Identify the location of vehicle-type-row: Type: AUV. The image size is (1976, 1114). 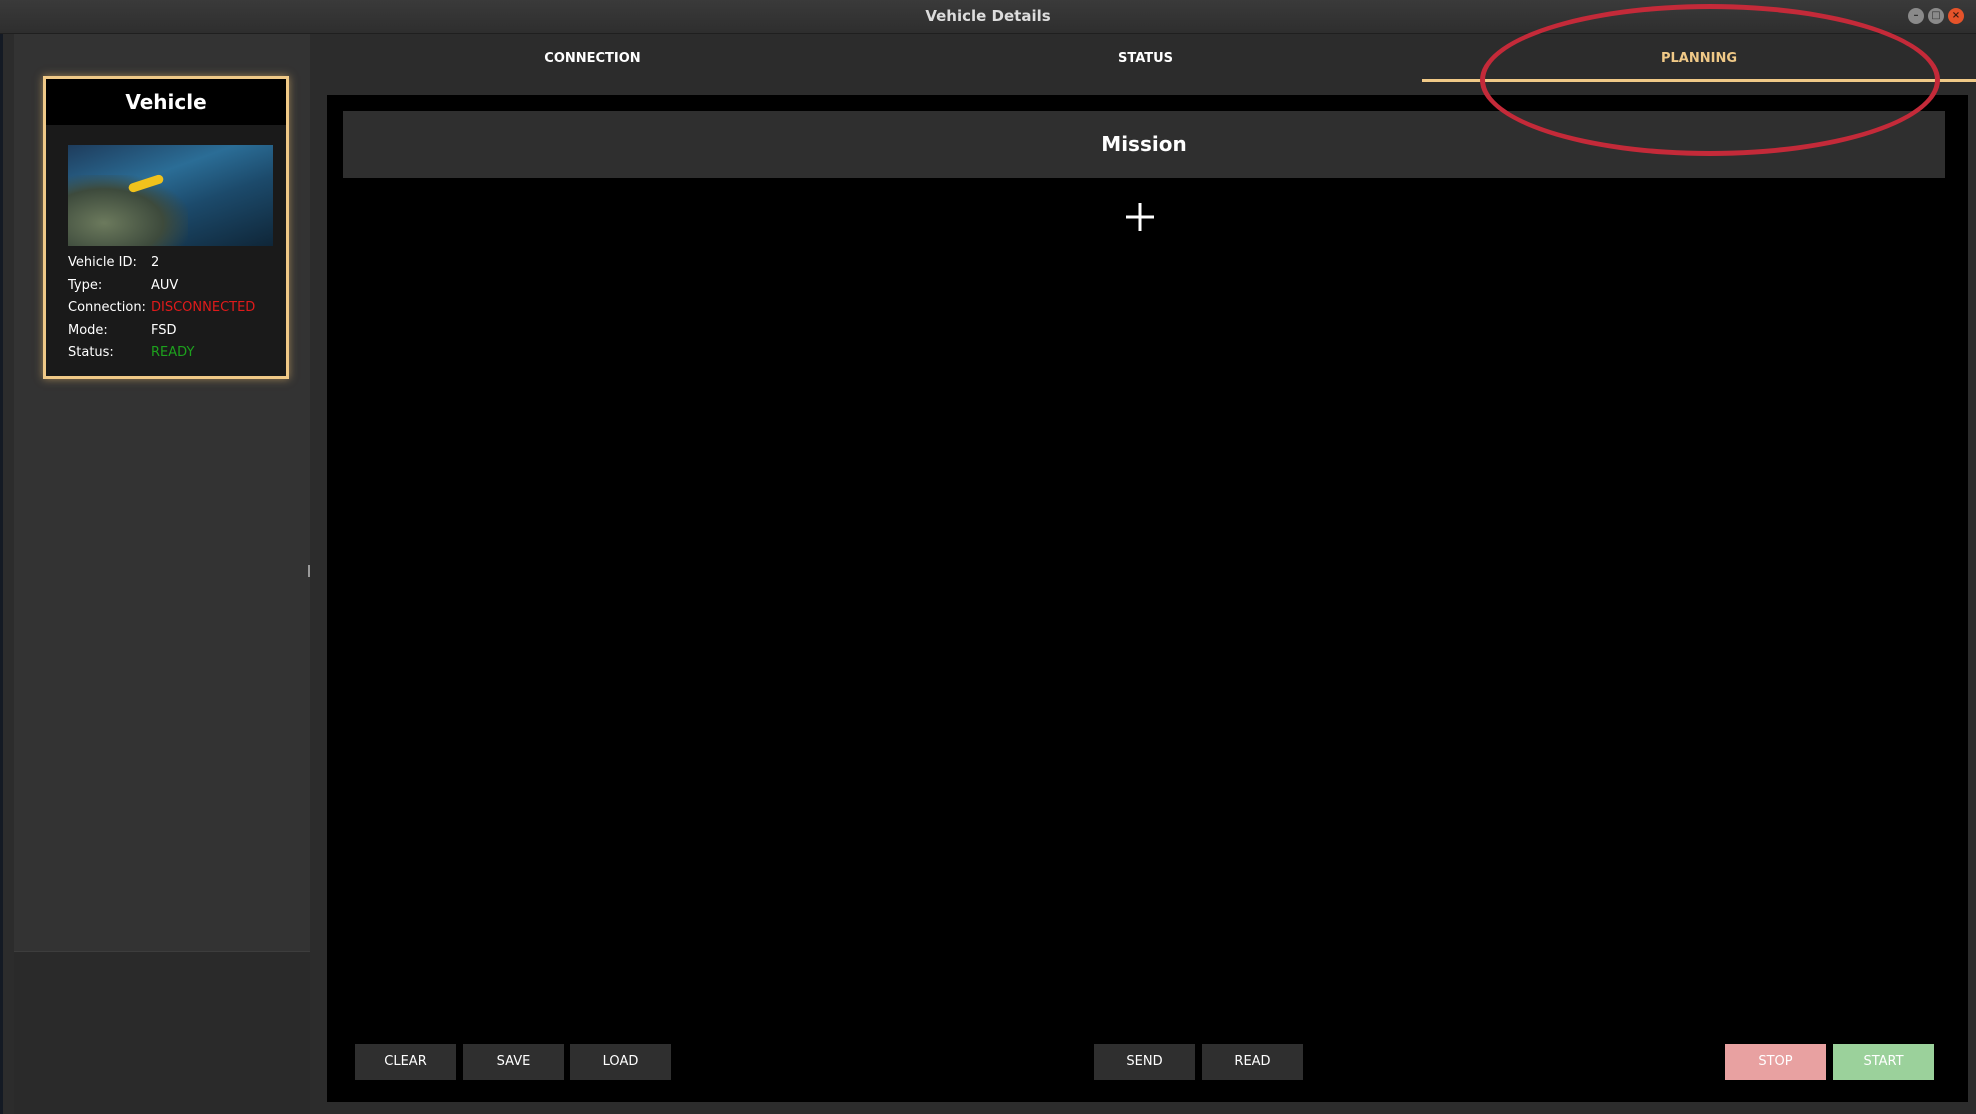
(161, 286).